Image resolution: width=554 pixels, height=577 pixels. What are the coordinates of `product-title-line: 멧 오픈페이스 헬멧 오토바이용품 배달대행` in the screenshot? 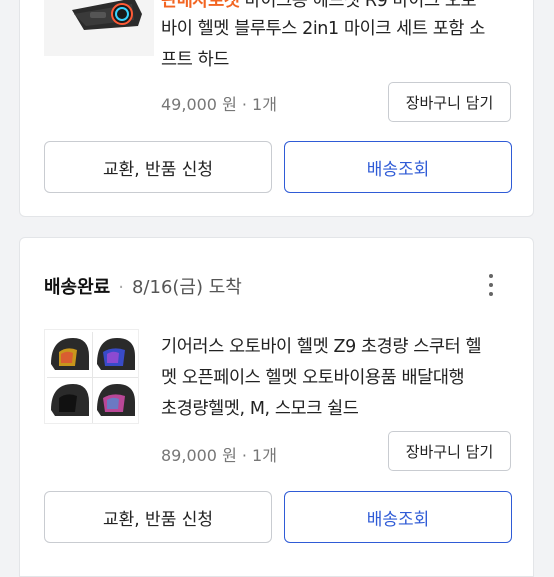 It's located at (313, 378).